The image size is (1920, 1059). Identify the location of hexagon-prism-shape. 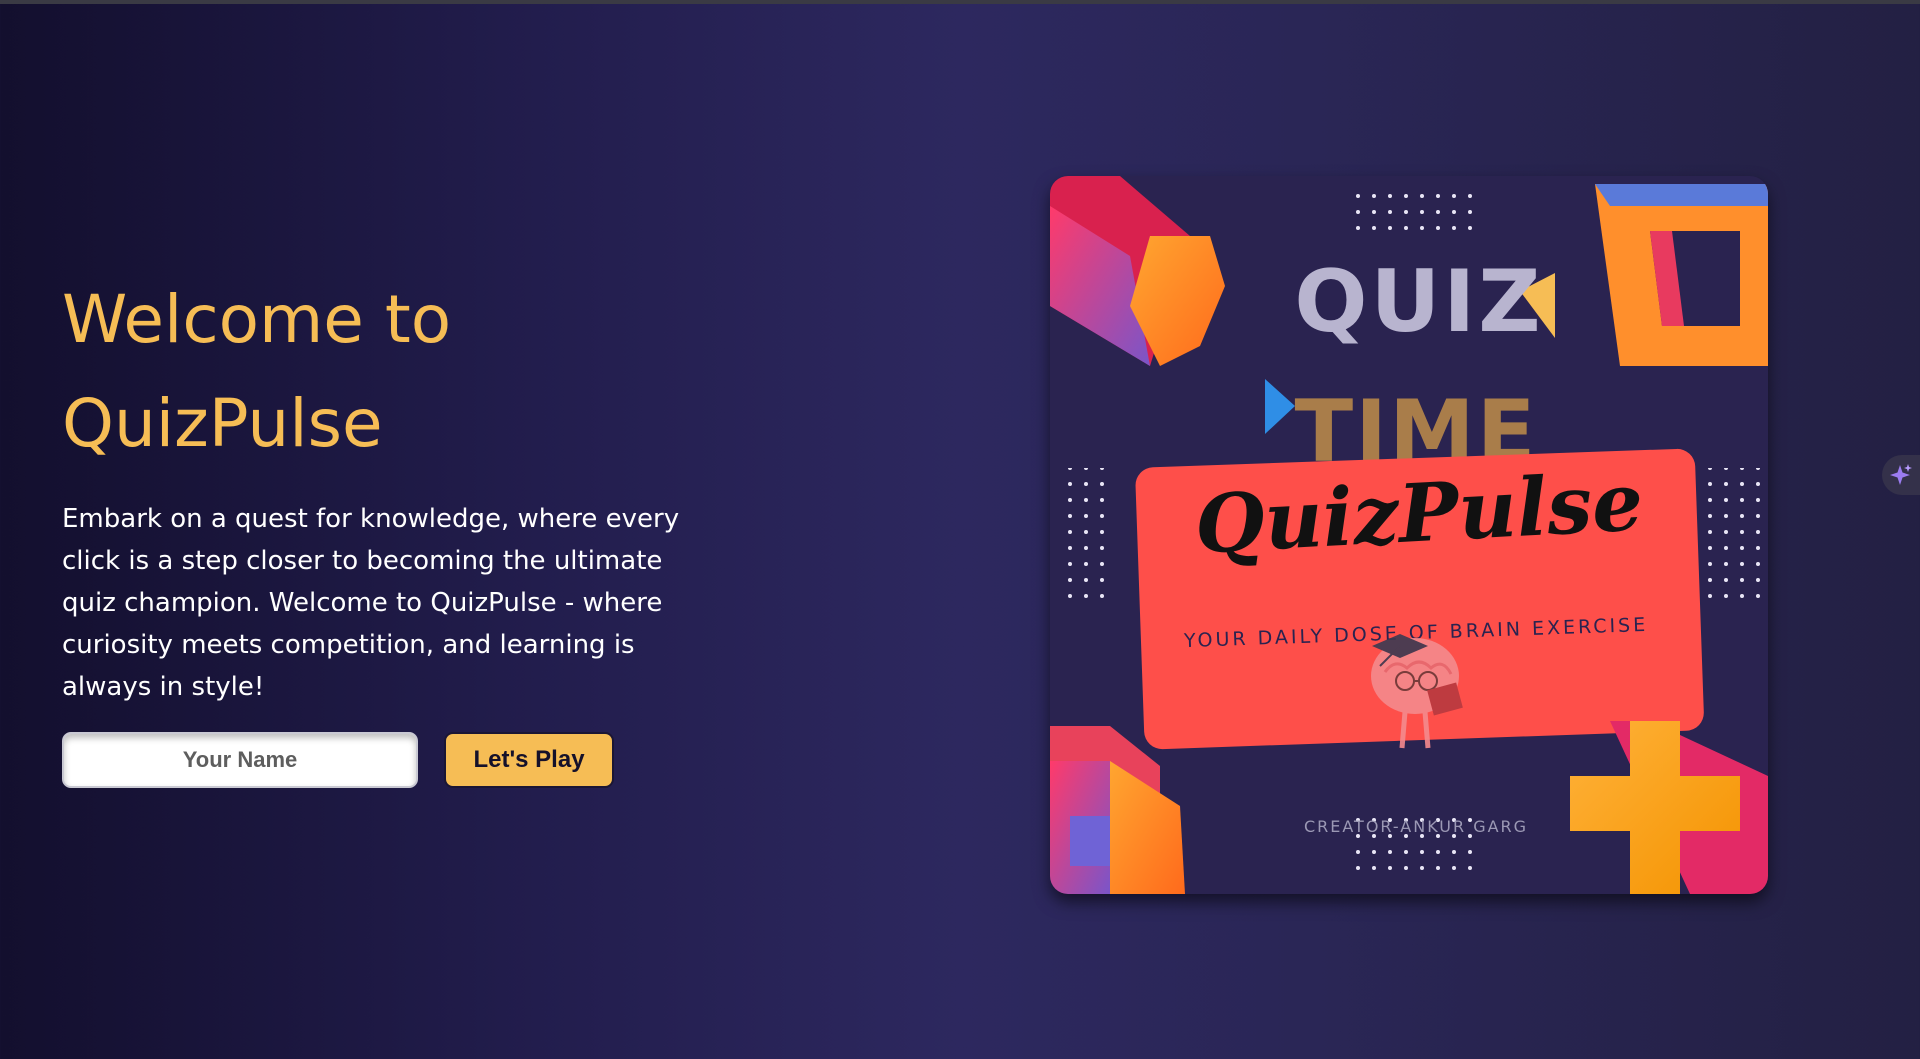
(1137, 271).